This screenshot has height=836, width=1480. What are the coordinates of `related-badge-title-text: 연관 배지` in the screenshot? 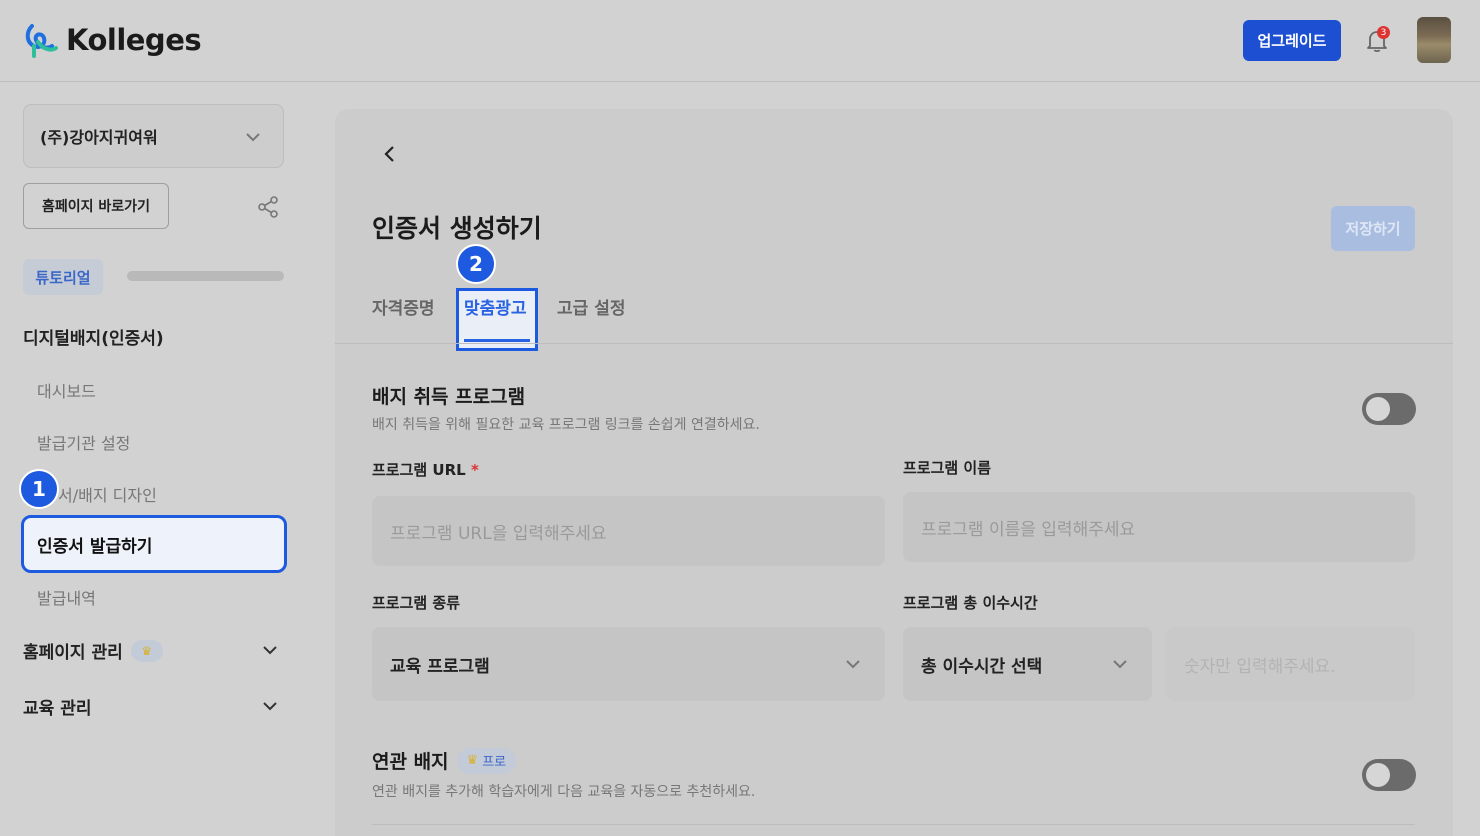 It's located at (410, 762).